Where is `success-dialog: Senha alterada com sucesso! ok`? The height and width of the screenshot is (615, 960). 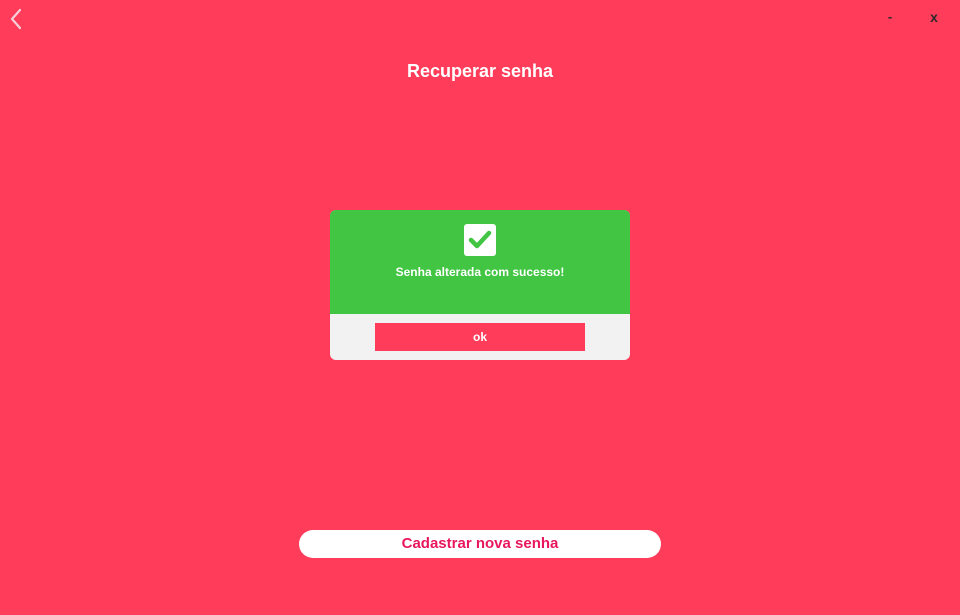
success-dialog: Senha alterada com sucesso! ok is located at coordinates (480, 285).